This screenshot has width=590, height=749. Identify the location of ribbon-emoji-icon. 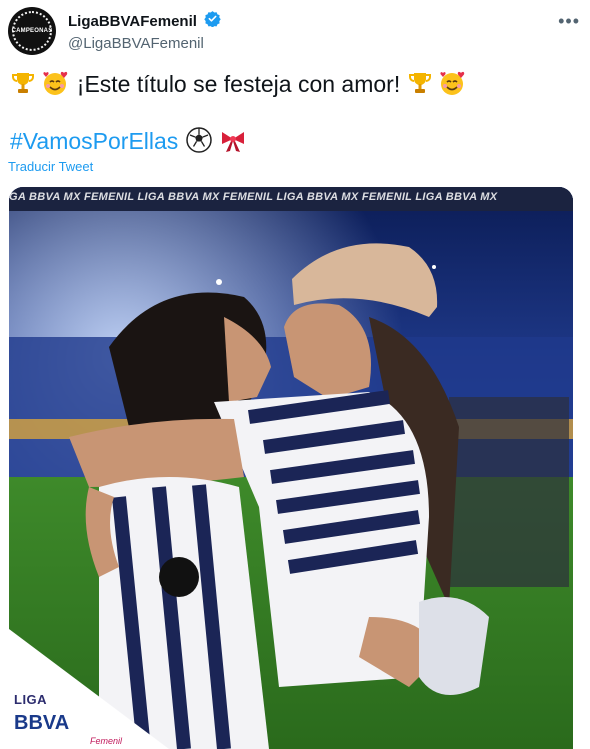
(233, 143).